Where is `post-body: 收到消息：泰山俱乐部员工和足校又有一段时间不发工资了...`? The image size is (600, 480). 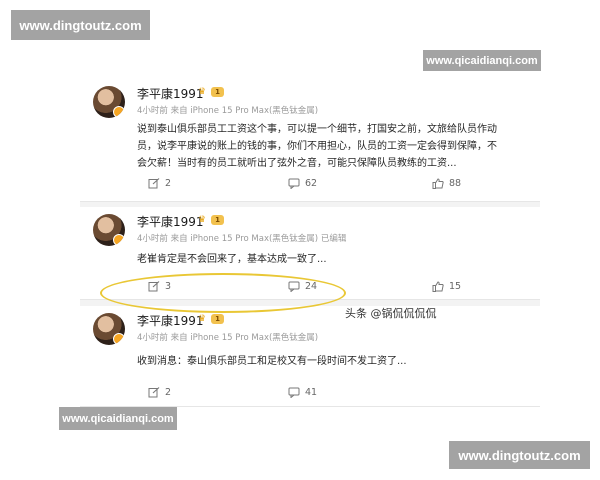 post-body: 收到消息：泰山俱乐部员工和足校又有一段时间不发工资了... is located at coordinates (334, 361).